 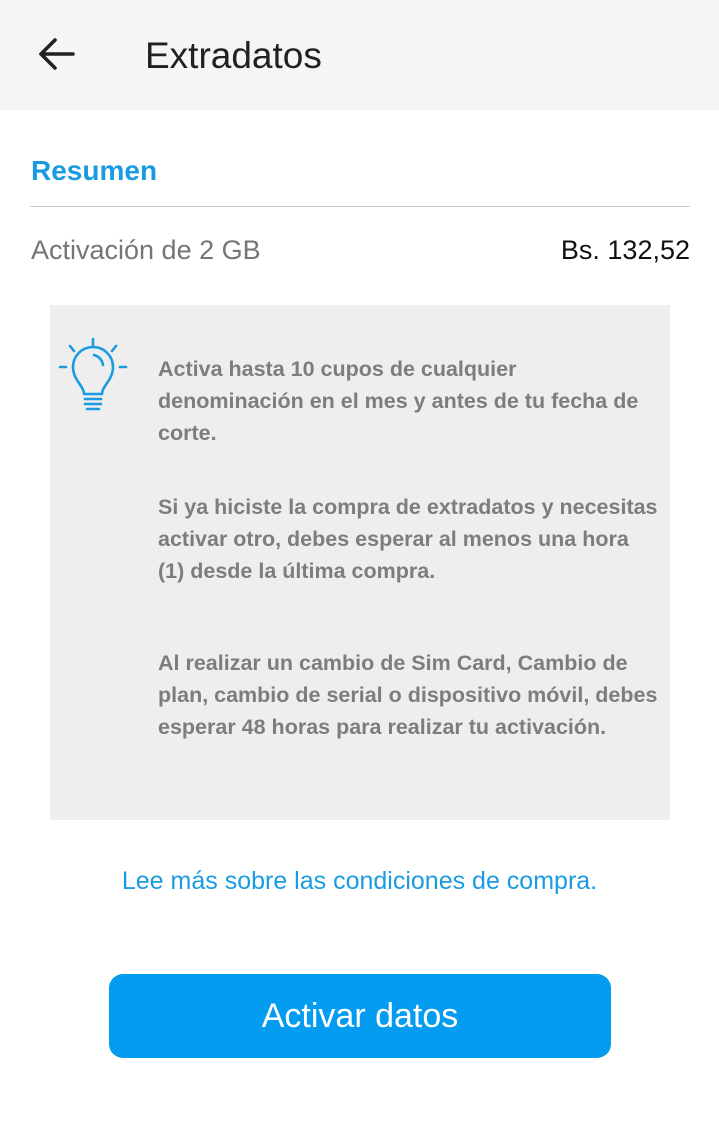 What do you see at coordinates (625, 250) in the screenshot?
I see `item-price: Bs. 132,52` at bounding box center [625, 250].